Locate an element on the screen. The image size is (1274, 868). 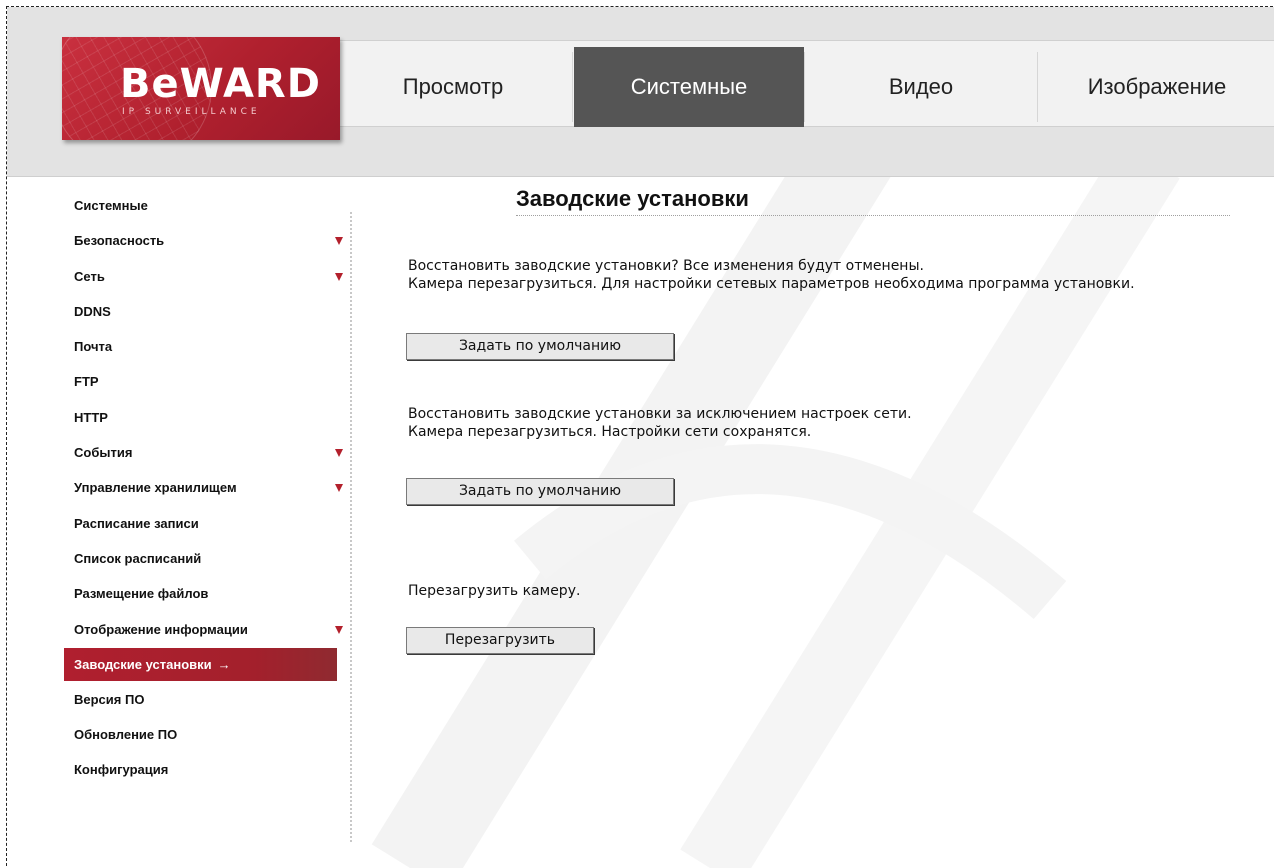
sidebar-item-info-display: Отображение информации is located at coordinates (206, 629).